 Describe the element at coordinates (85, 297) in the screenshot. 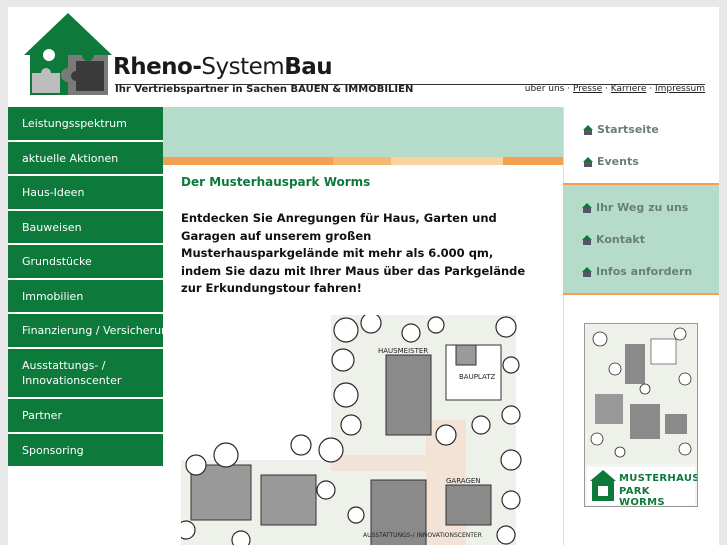

I see `nav-item-immobilien: Immobilien` at that location.